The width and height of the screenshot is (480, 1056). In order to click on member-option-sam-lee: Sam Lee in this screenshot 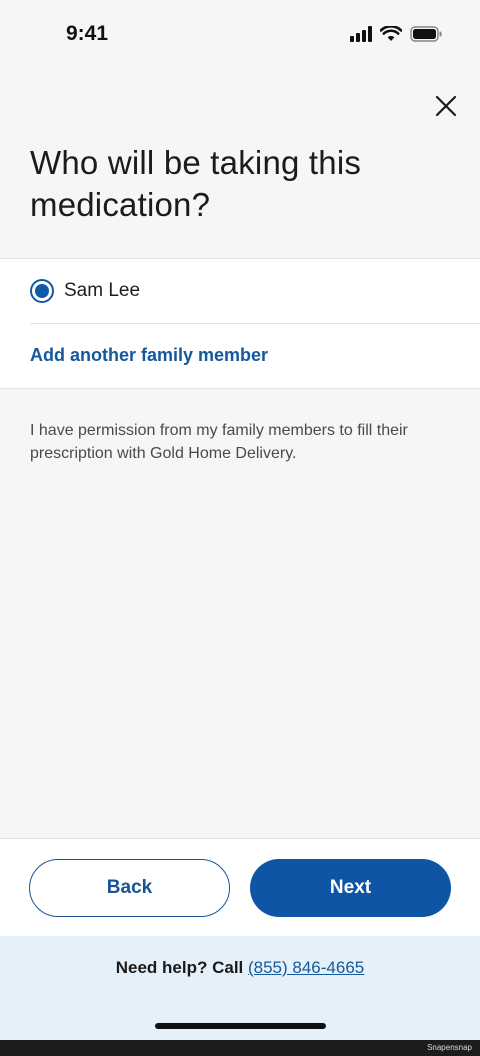, I will do `click(255, 291)`.